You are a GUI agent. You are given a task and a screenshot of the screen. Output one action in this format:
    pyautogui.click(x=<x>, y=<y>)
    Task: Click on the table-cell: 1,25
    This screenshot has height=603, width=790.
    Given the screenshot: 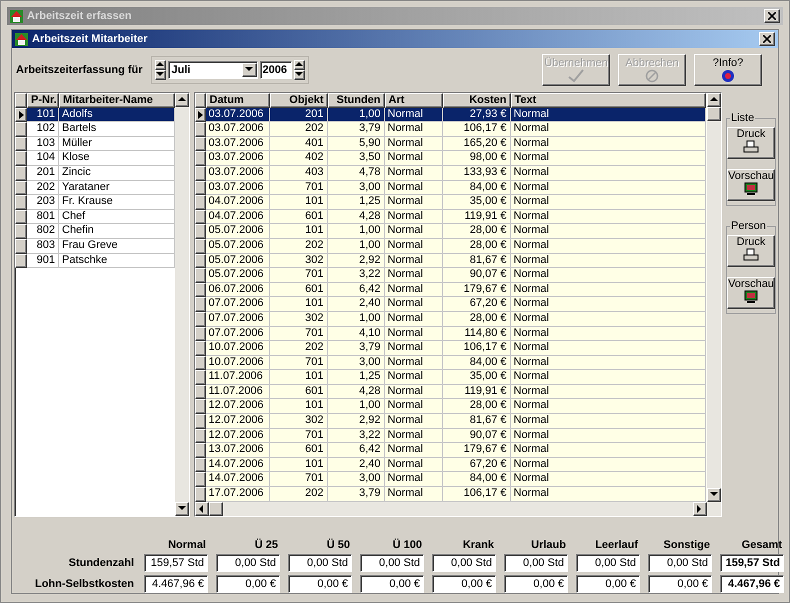 What is the action you would take?
    pyautogui.click(x=356, y=202)
    